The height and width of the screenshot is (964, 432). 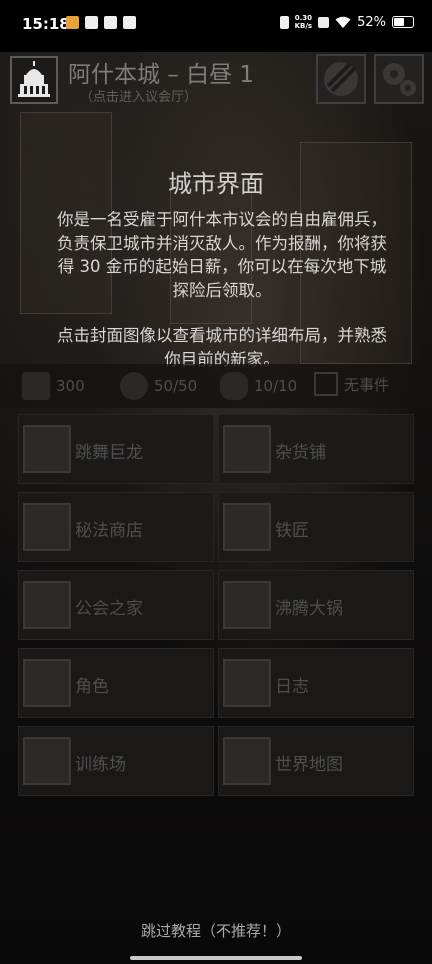 What do you see at coordinates (216, 26) in the screenshot?
I see `status-bar: 15:18 0.30 KB/s 52%` at bounding box center [216, 26].